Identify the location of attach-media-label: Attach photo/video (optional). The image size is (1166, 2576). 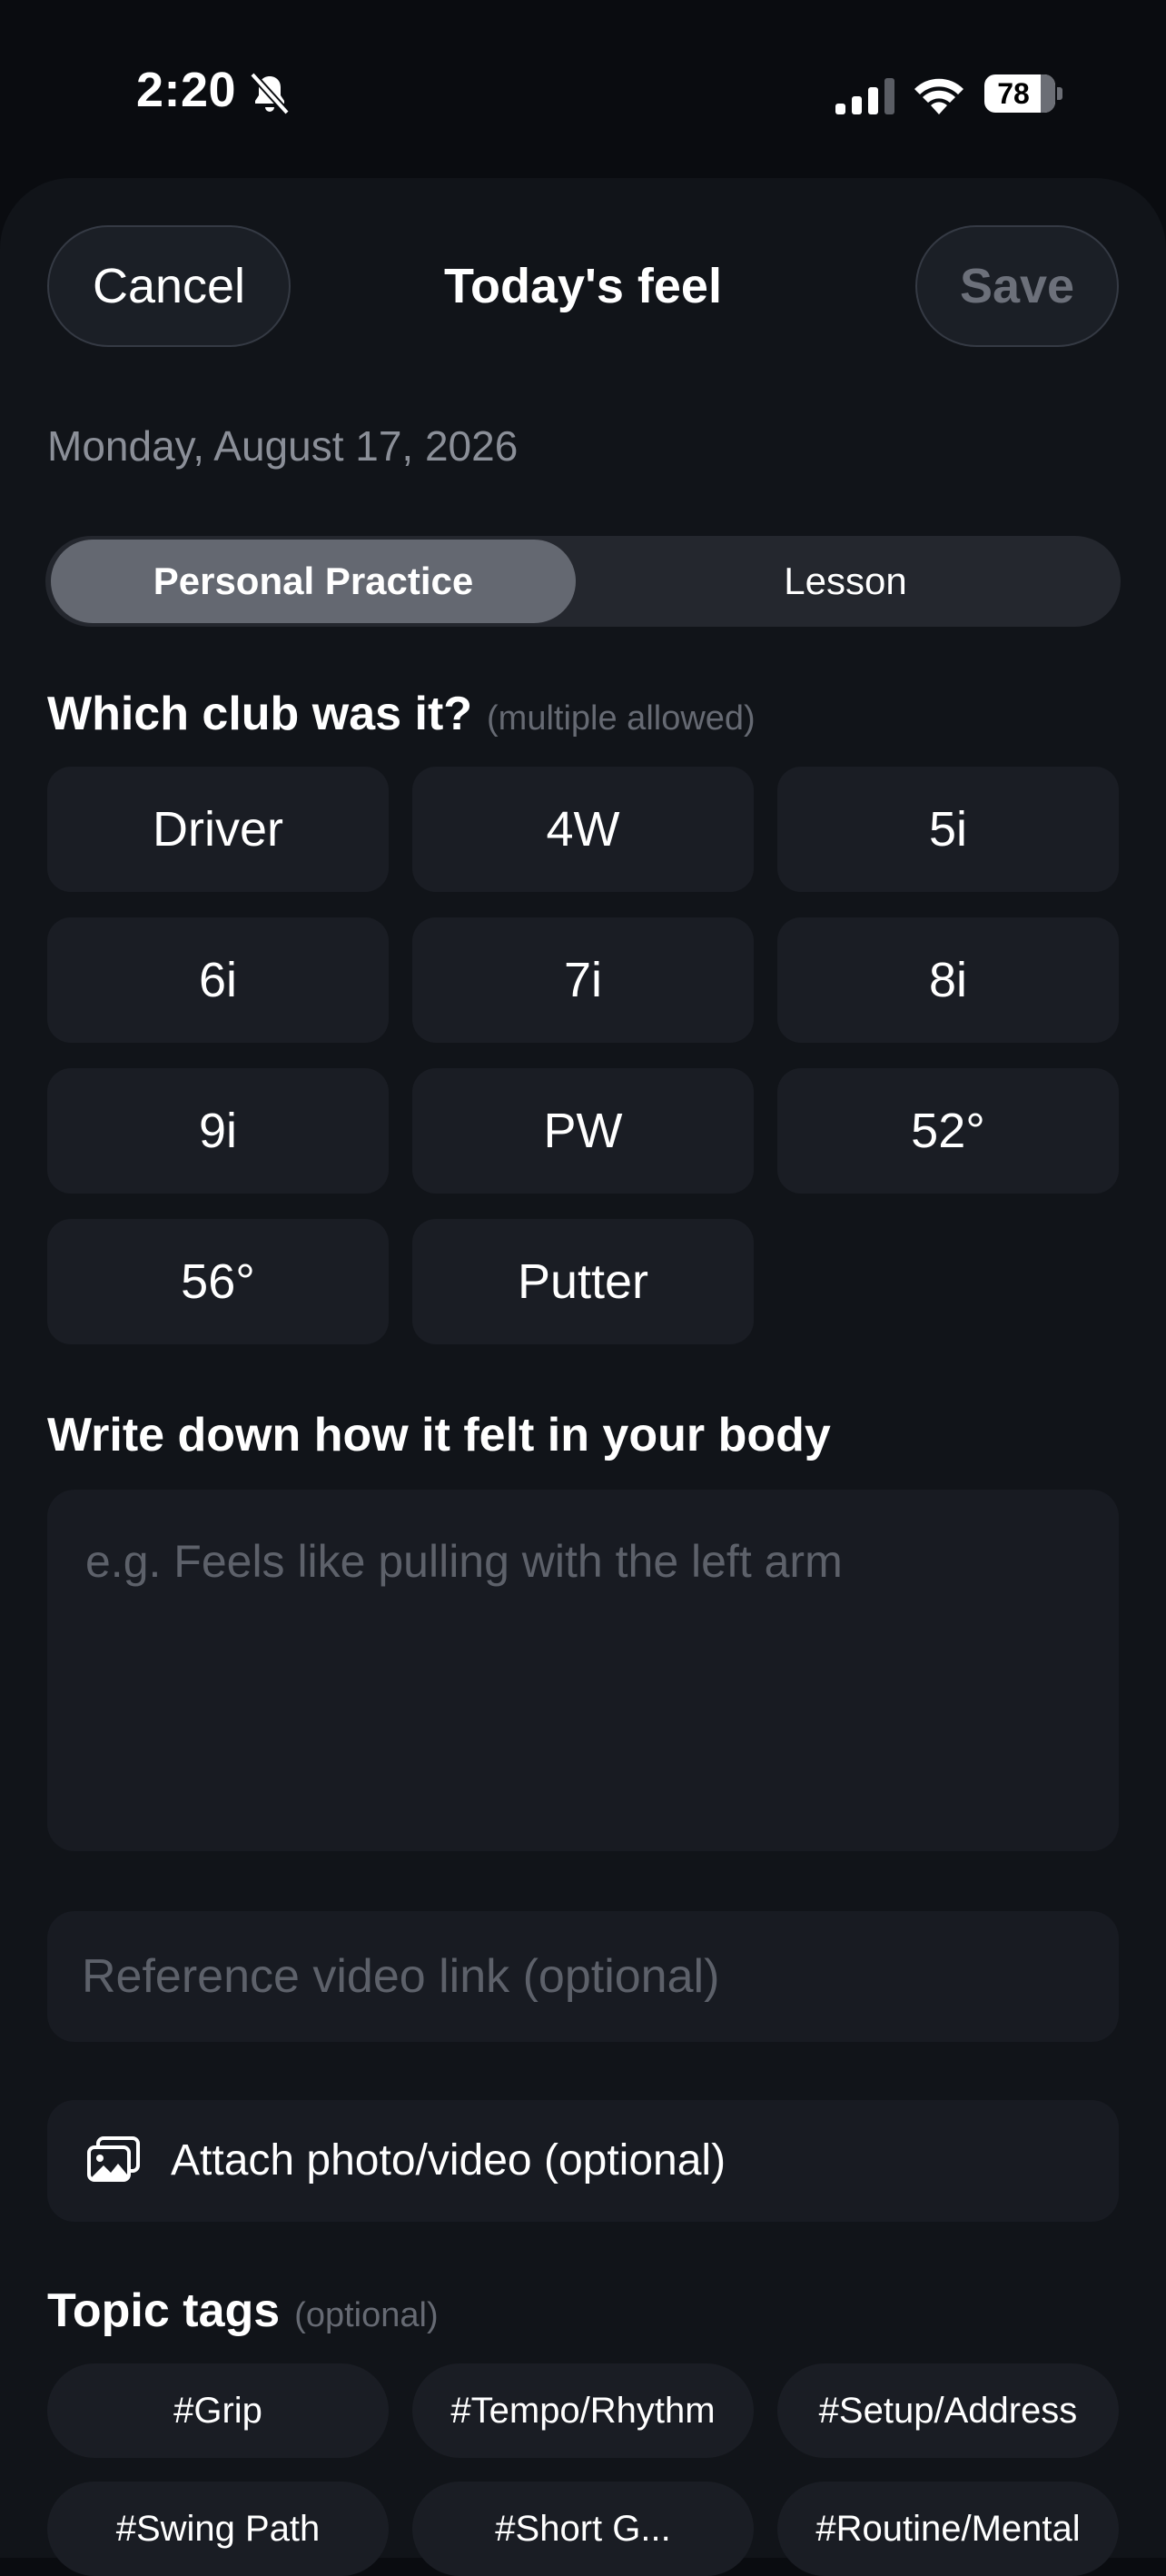
(449, 2160).